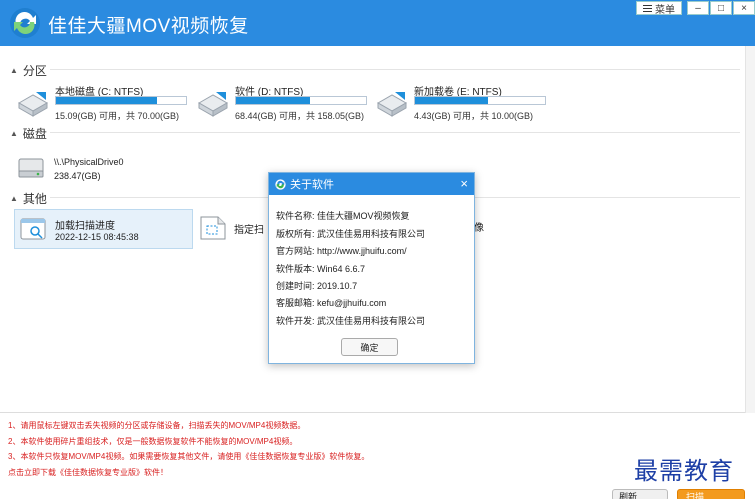 This screenshot has height=499, width=755. Describe the element at coordinates (684, 471) in the screenshot. I see `watermark-text: 最需教育` at that location.